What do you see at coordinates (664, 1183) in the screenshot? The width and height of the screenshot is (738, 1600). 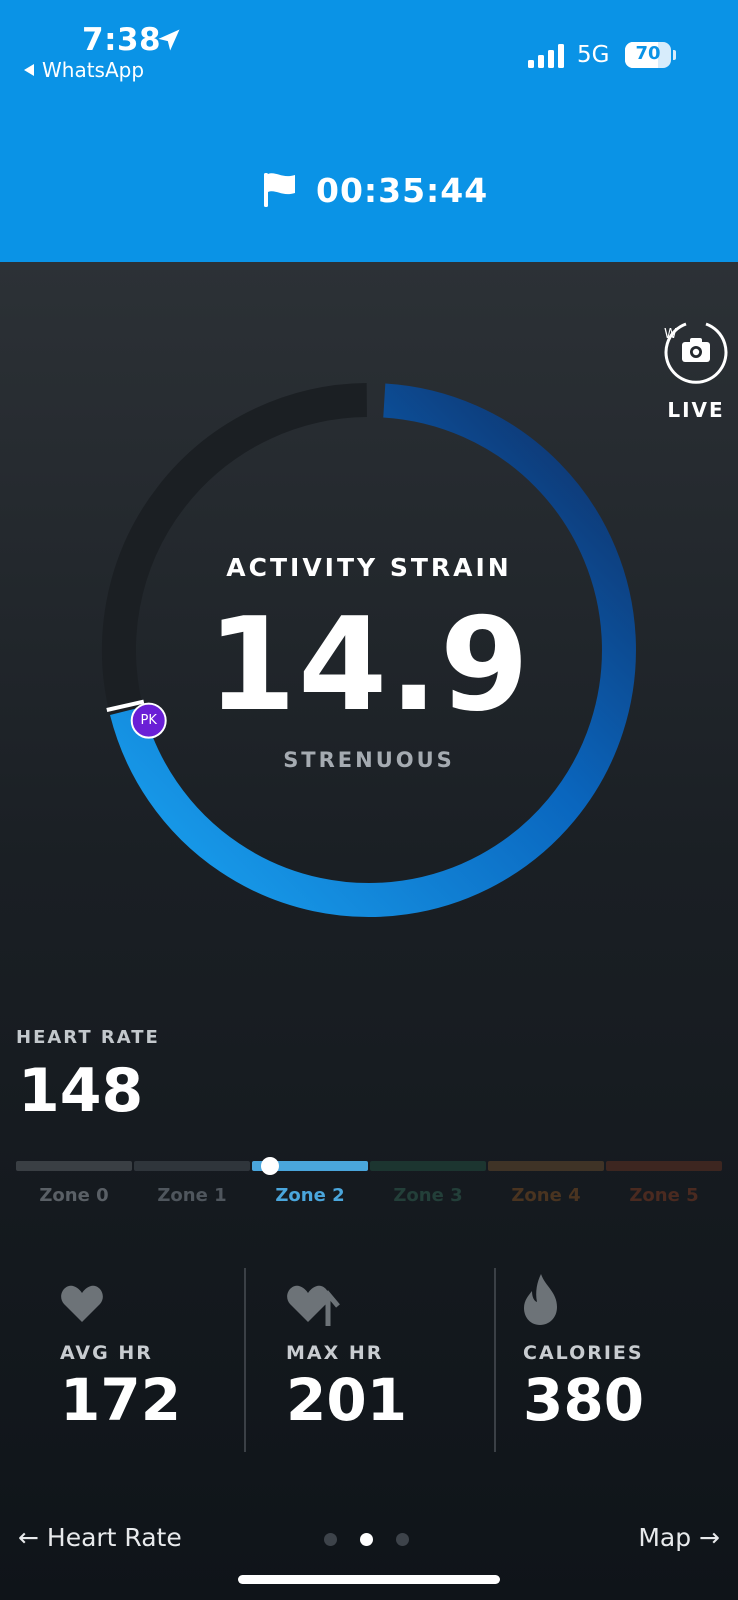 I see `zone-5: Zone 5` at bounding box center [664, 1183].